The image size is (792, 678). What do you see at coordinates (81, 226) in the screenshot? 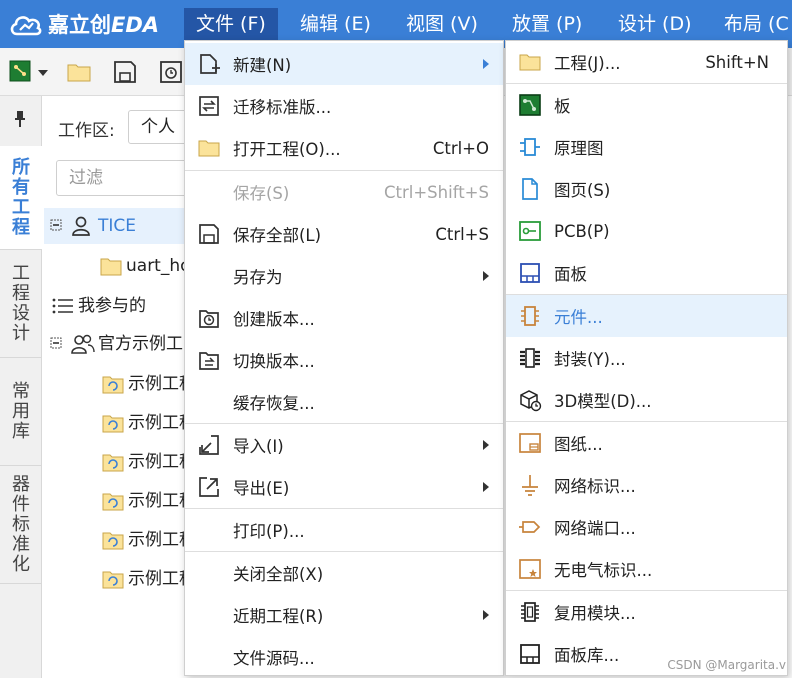
I see `user-icon` at bounding box center [81, 226].